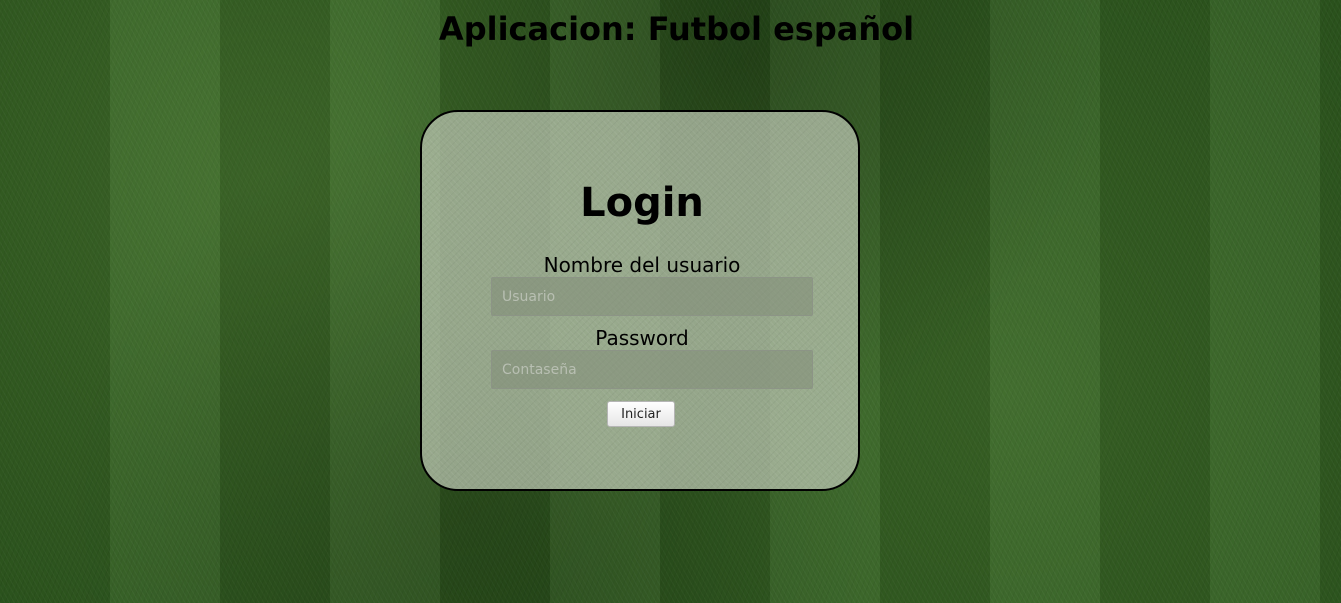  I want to click on username-label: Nombre del usuario, so click(642, 265).